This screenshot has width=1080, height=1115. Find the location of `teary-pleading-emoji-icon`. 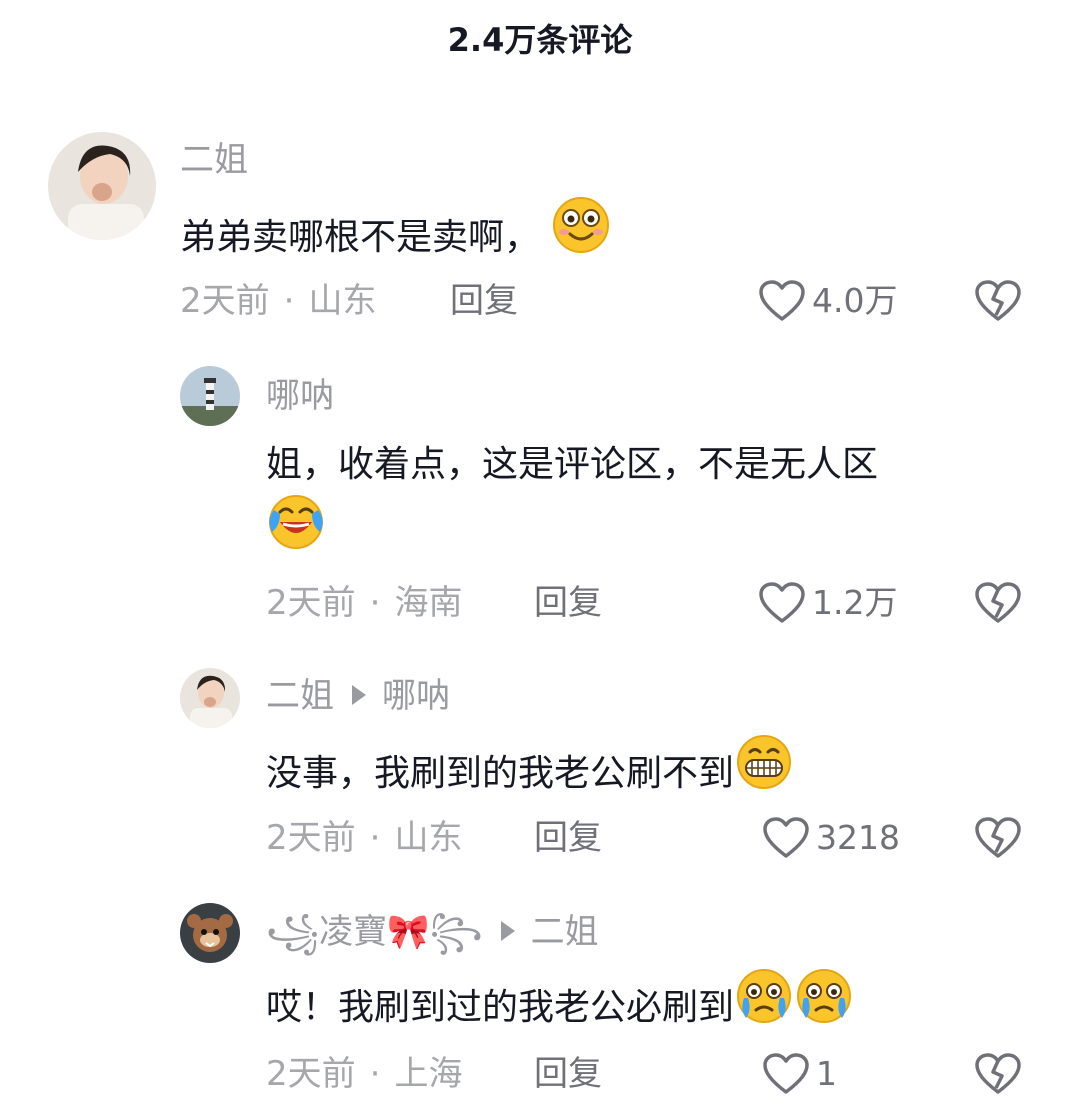

teary-pleading-emoji-icon is located at coordinates (794, 1005).